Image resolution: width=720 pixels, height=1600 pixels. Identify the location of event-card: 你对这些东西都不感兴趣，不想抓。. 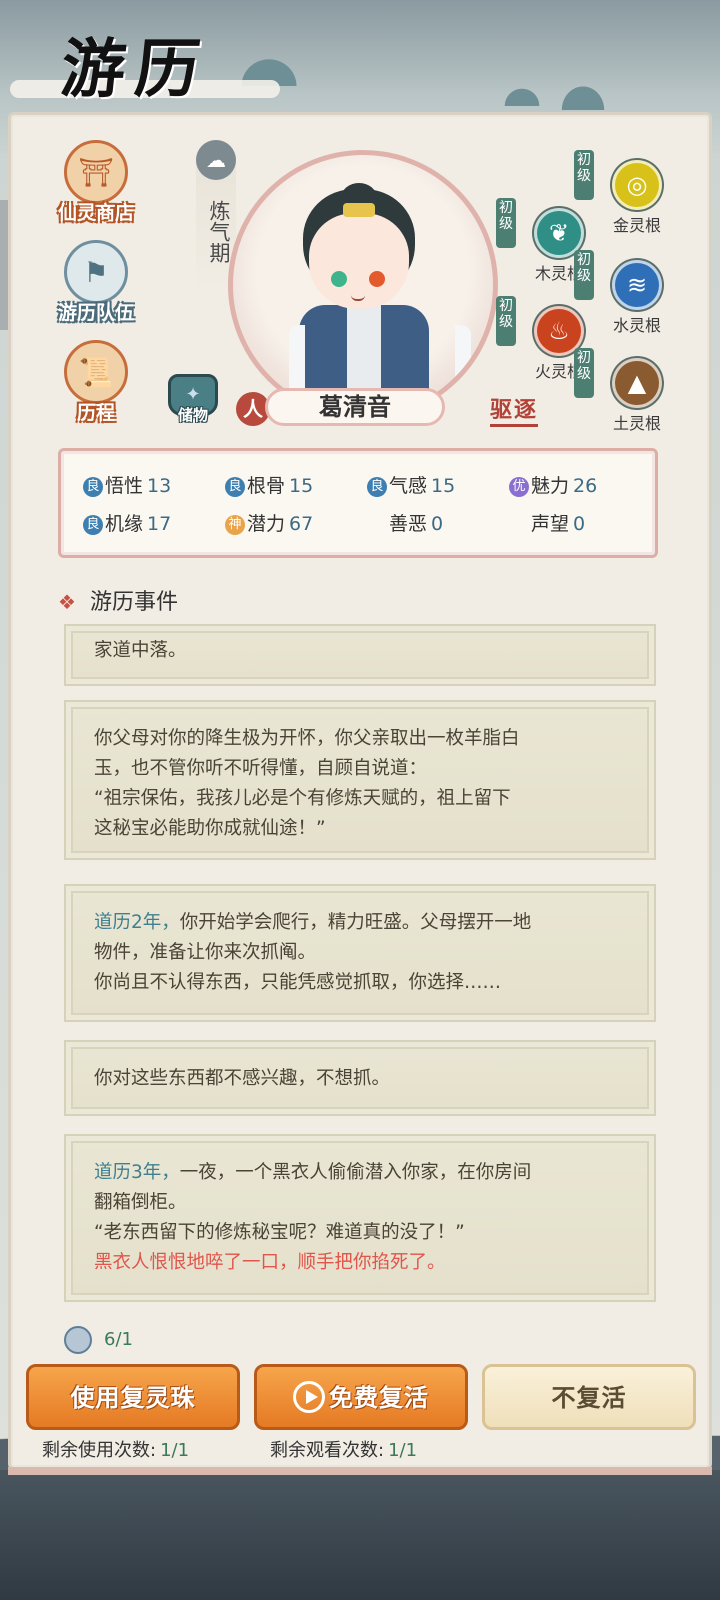
(360, 1078).